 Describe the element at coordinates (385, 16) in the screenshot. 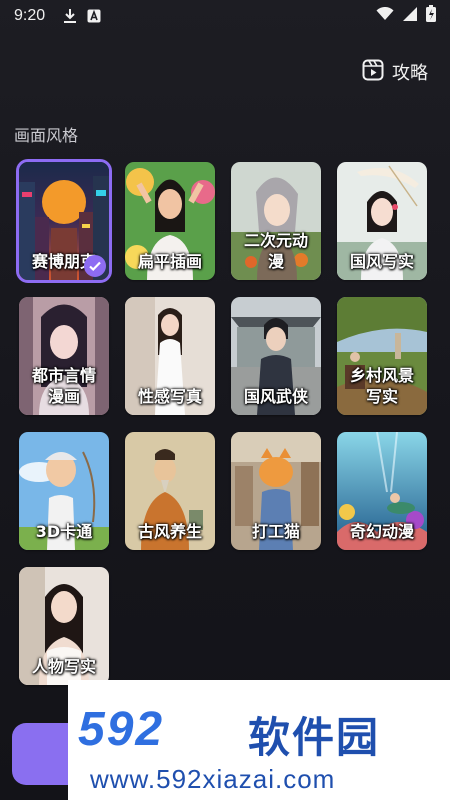

I see `wifi-icon` at that location.